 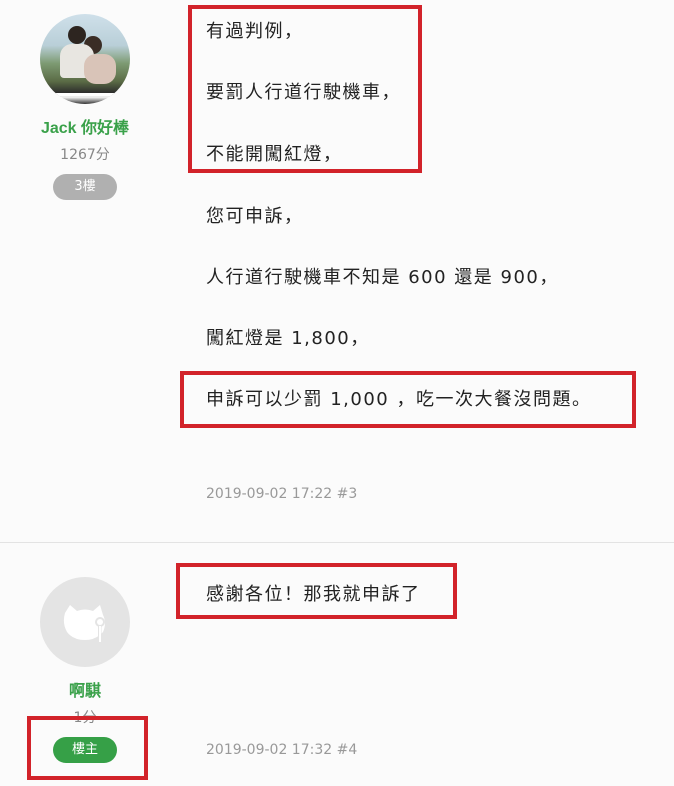 What do you see at coordinates (85, 155) in the screenshot?
I see `author-score: 1267分` at bounding box center [85, 155].